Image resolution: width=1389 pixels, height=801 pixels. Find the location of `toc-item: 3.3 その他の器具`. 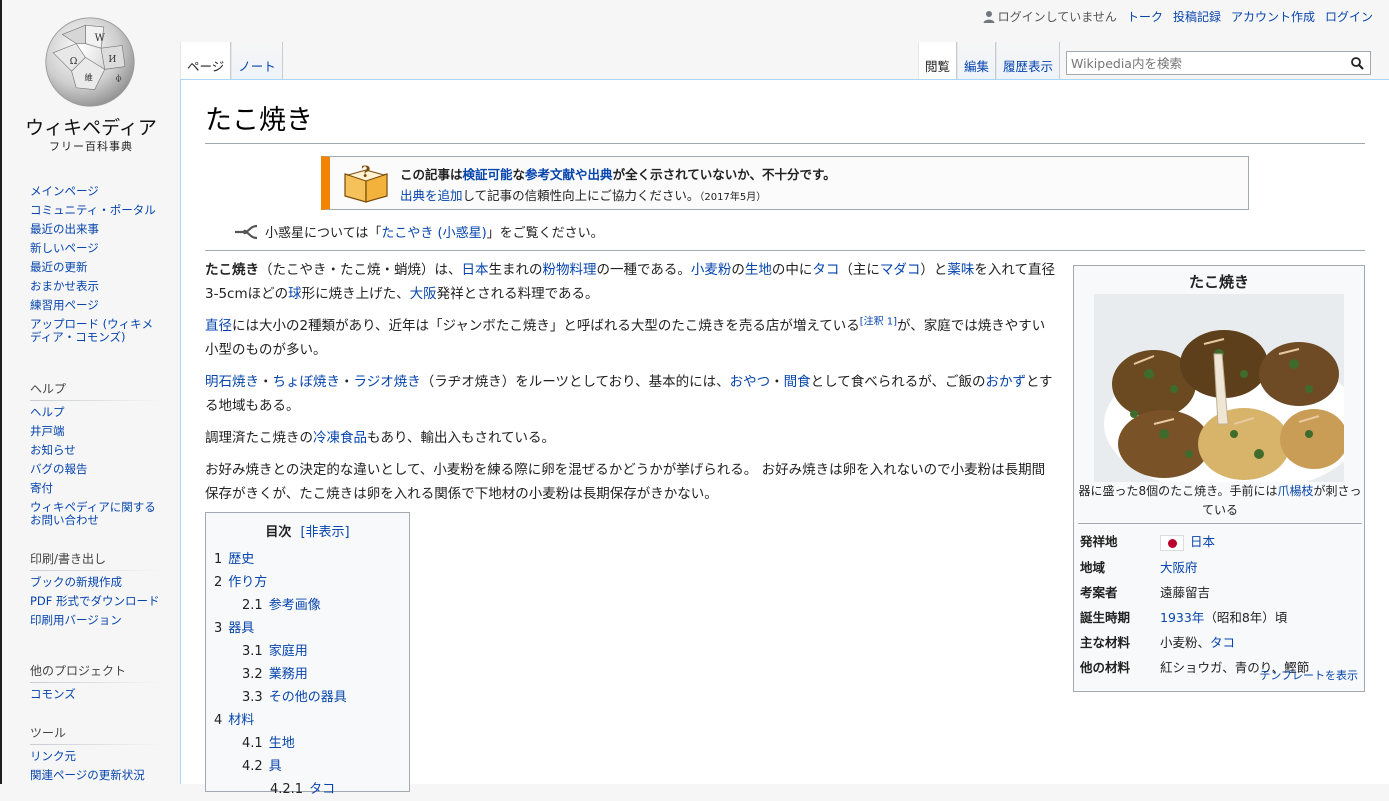

toc-item: 3.3 その他の器具 is located at coordinates (307, 697).